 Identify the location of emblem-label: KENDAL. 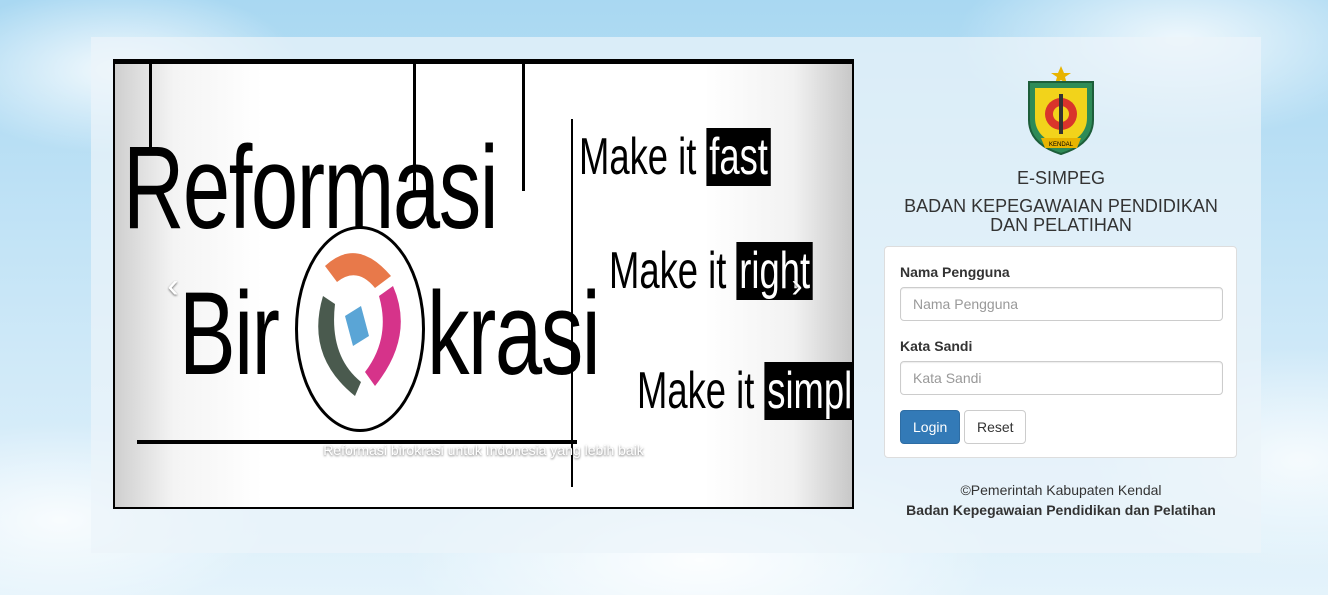
(1061, 145).